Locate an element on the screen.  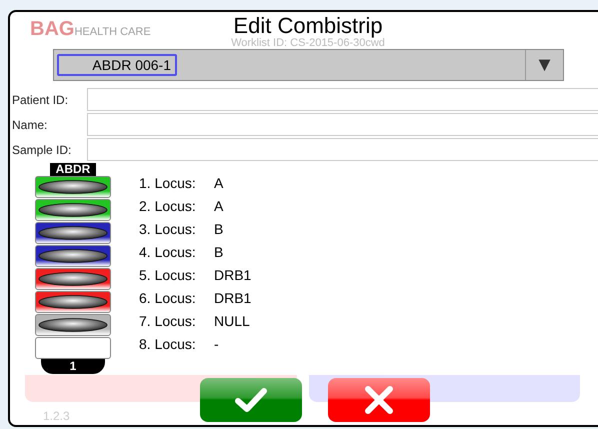
locus-label: 2. Locus: is located at coordinates (168, 206).